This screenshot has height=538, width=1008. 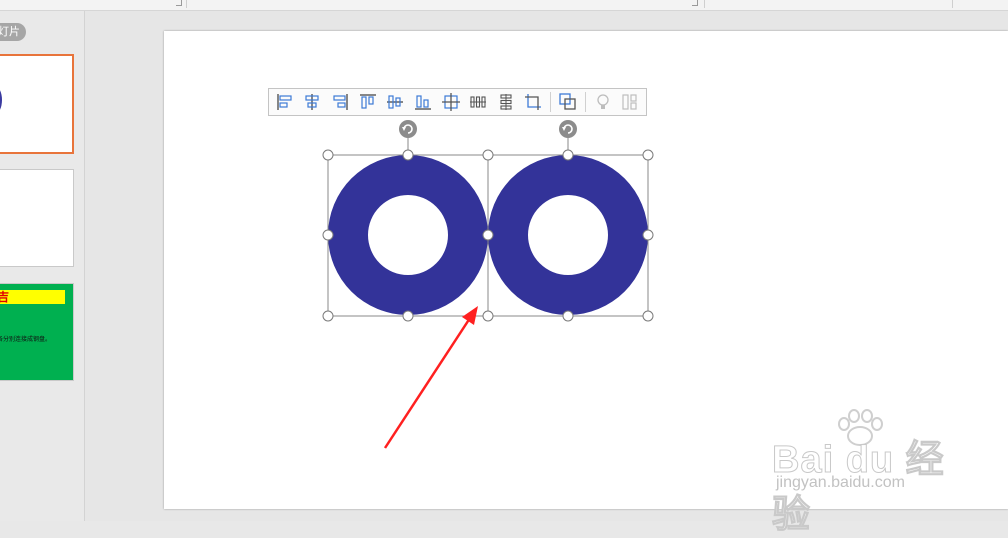 I want to click on baidu-watermark: Bai du 经验 jingyan.baidu.com, so click(x=872, y=472).